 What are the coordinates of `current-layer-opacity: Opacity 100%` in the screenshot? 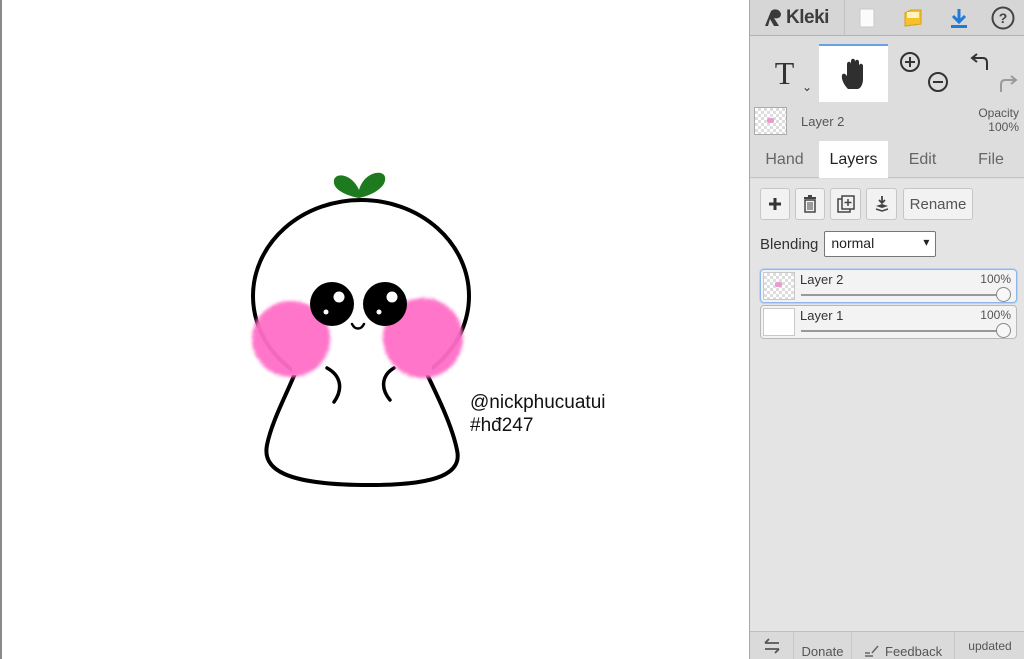 It's located at (998, 120).